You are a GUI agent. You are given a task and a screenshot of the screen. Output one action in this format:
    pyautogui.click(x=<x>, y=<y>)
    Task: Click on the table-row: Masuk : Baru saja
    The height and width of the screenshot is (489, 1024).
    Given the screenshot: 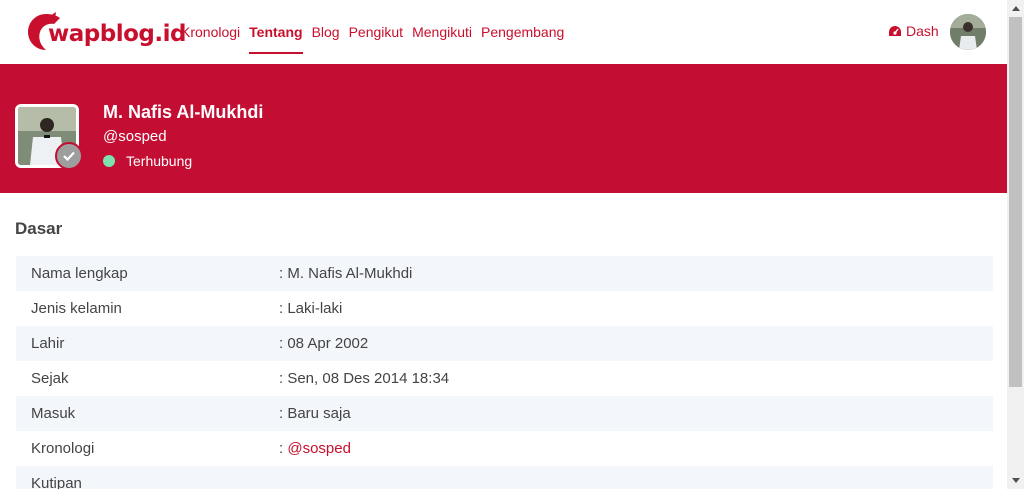 What is the action you would take?
    pyautogui.click(x=504, y=413)
    